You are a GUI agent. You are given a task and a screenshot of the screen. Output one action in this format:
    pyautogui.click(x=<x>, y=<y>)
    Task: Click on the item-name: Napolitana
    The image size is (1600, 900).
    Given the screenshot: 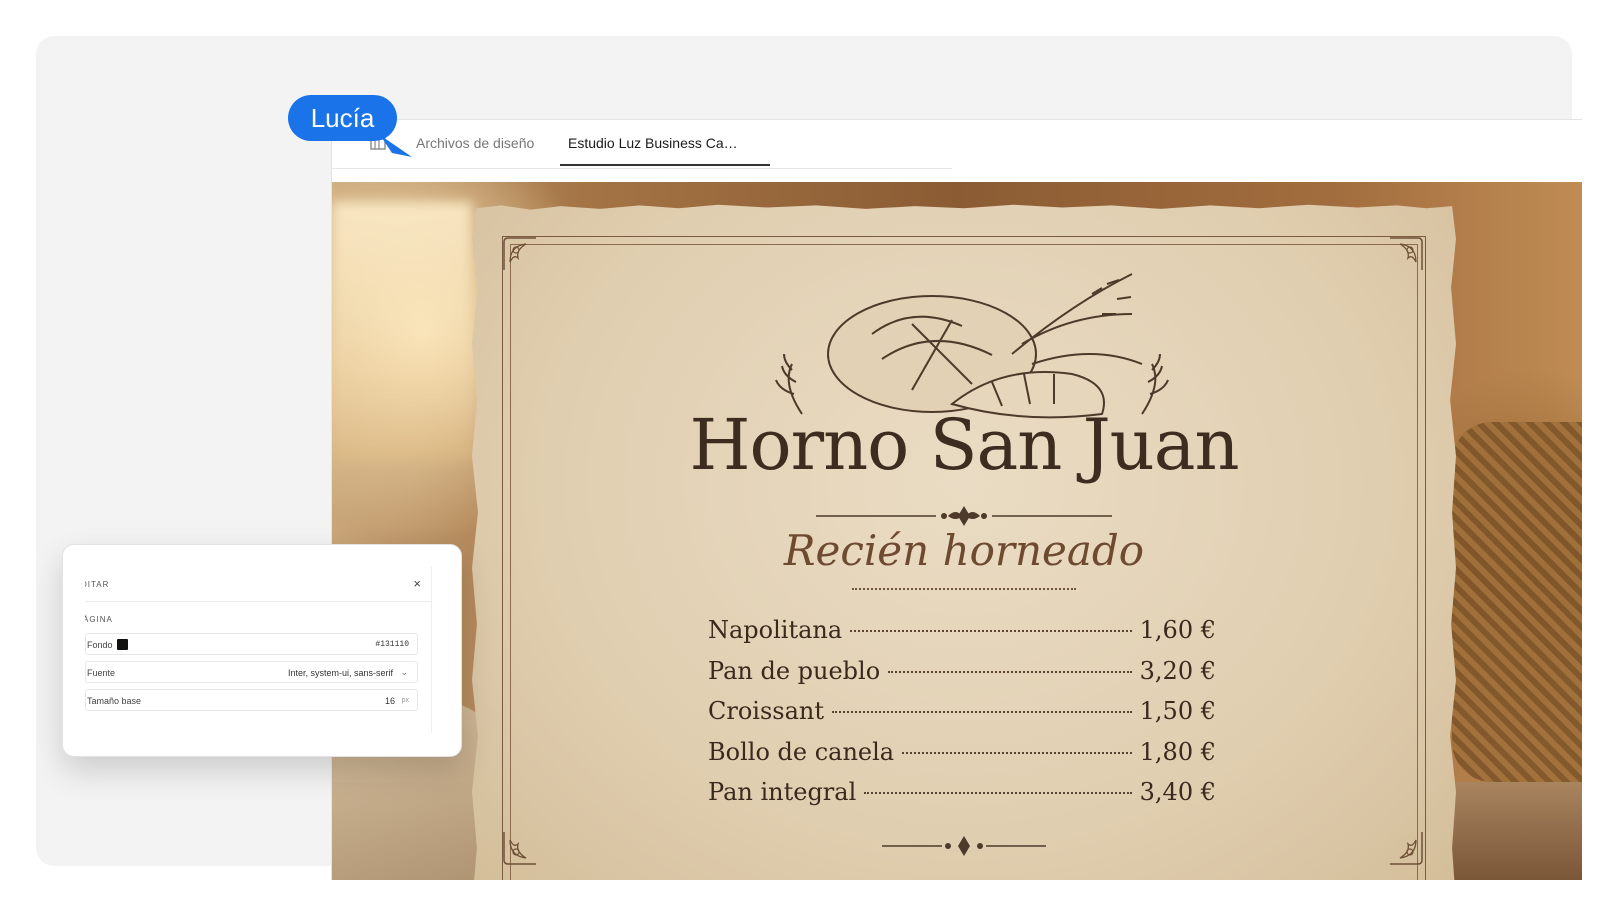 What is the action you would take?
    pyautogui.click(x=775, y=630)
    